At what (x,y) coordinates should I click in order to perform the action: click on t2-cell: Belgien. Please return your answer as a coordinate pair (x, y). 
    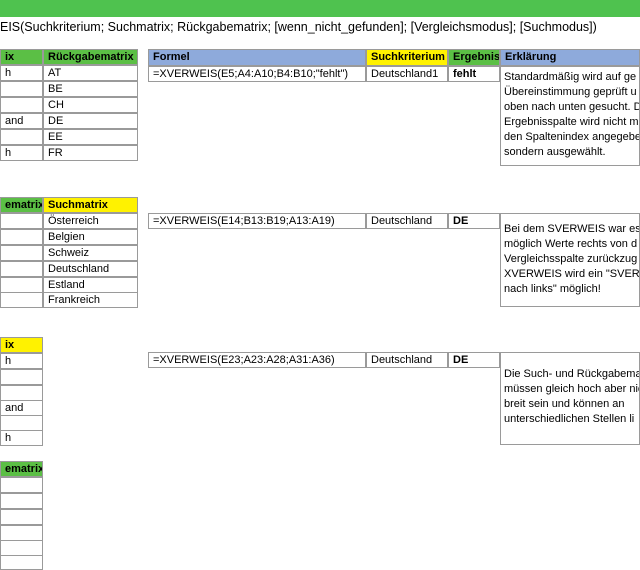
    Looking at the image, I should click on (90, 237).